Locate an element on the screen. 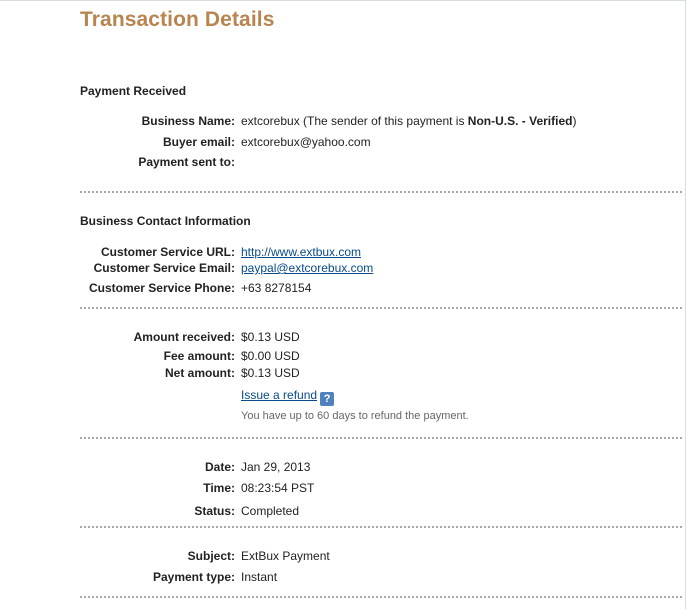 The image size is (686, 609). amount-received-value: $0.13 USD is located at coordinates (270, 337).